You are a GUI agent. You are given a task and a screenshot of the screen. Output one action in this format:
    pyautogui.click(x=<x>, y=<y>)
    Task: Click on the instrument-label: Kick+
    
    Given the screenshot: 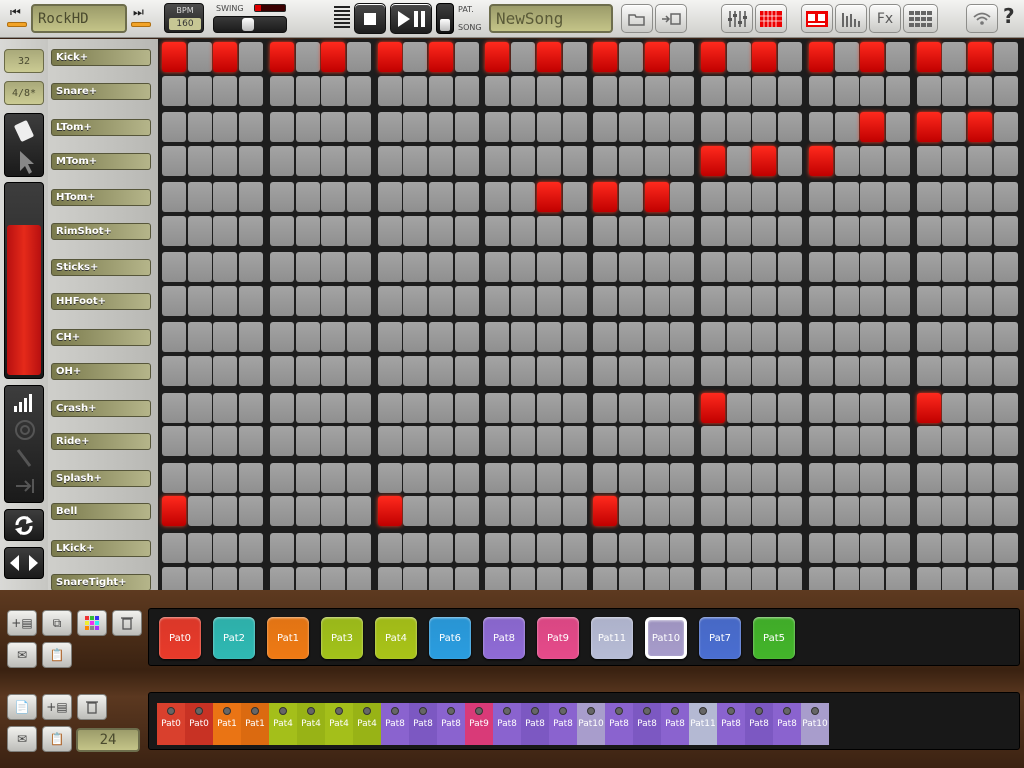 What is the action you would take?
    pyautogui.click(x=101, y=57)
    